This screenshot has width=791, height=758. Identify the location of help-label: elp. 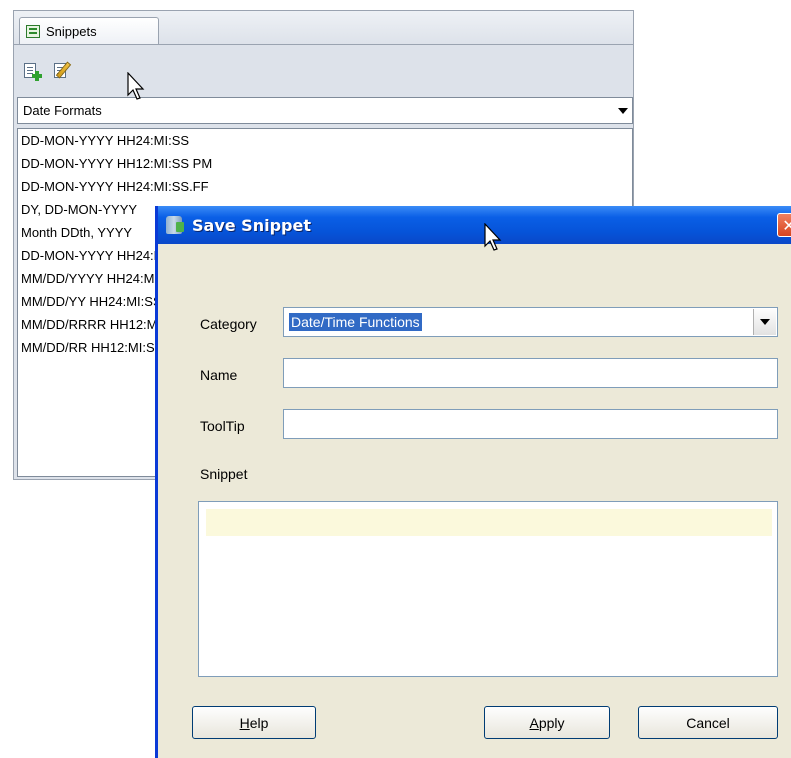
(259, 722).